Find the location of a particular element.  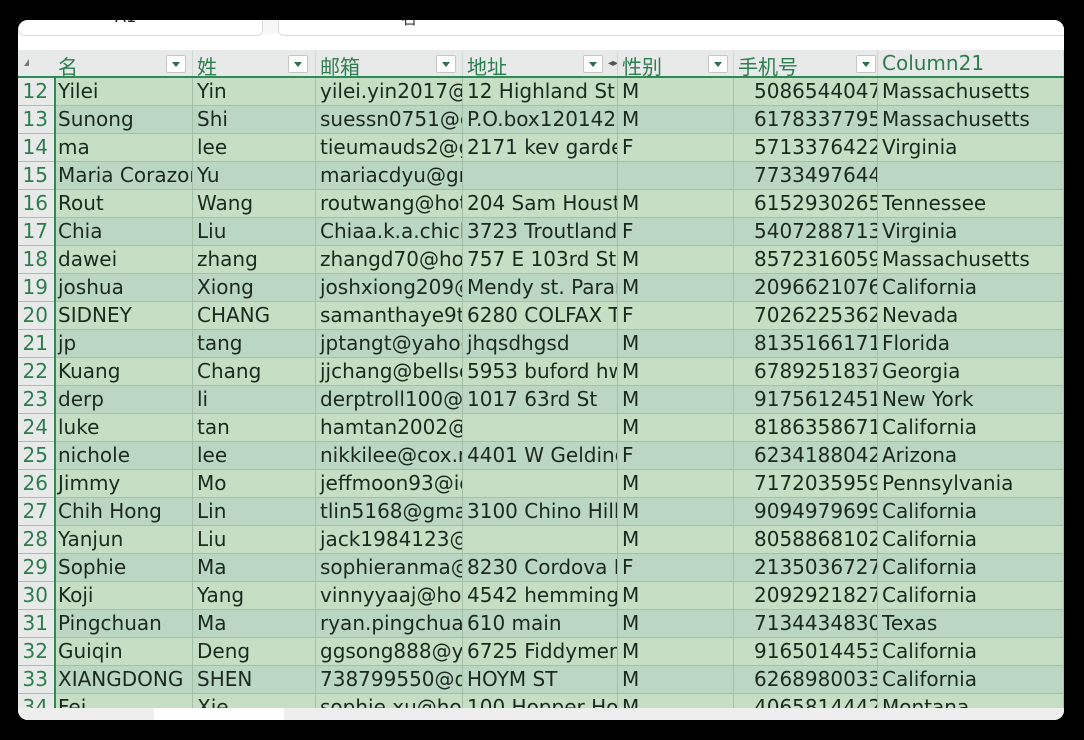

cell-phone: 6789251837 is located at coordinates (806, 371).